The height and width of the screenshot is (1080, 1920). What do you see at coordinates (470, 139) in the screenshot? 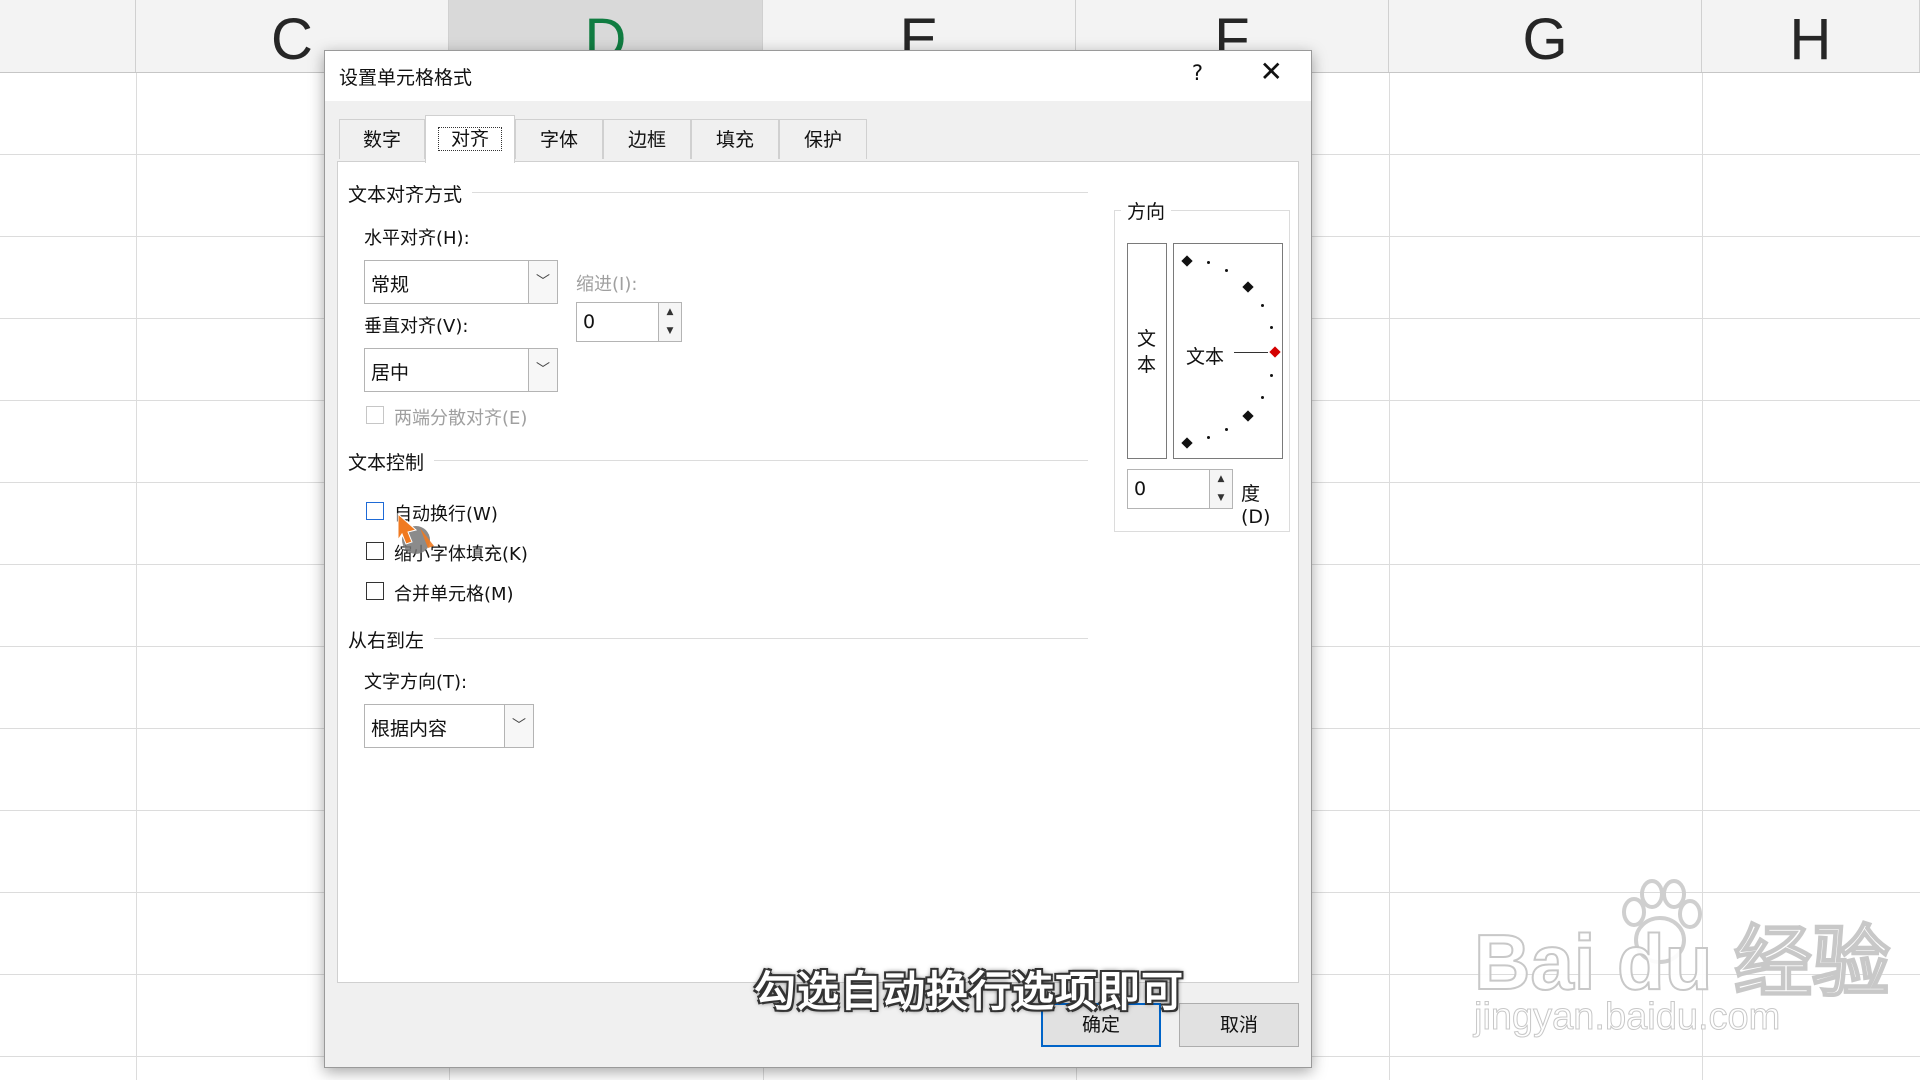
I see `tab-alignment: 对齐` at bounding box center [470, 139].